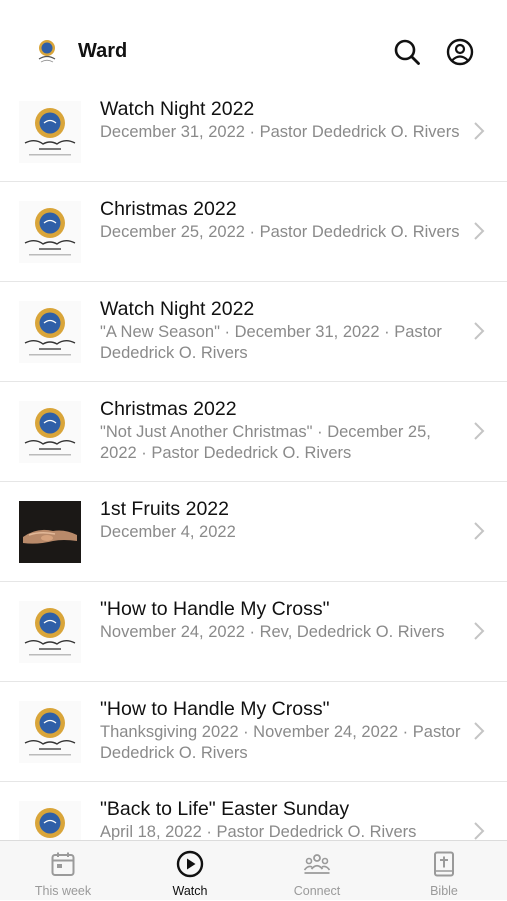 The image size is (507, 901). What do you see at coordinates (63, 864) in the screenshot?
I see `calendar-icon` at bounding box center [63, 864].